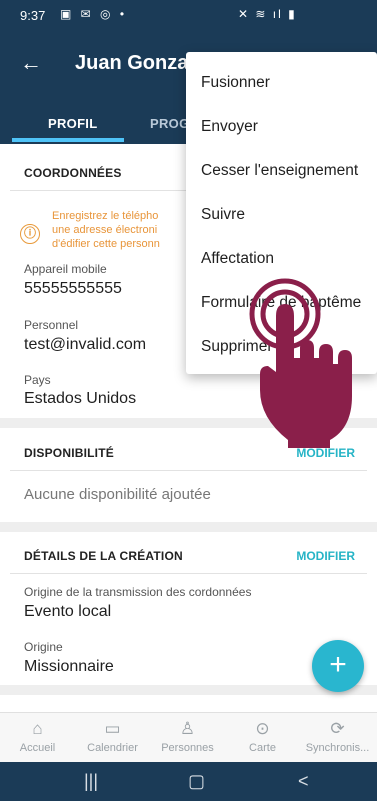 This screenshot has height=801, width=377. What do you see at coordinates (43, 647) in the screenshot?
I see `origin-label: Origine` at bounding box center [43, 647].